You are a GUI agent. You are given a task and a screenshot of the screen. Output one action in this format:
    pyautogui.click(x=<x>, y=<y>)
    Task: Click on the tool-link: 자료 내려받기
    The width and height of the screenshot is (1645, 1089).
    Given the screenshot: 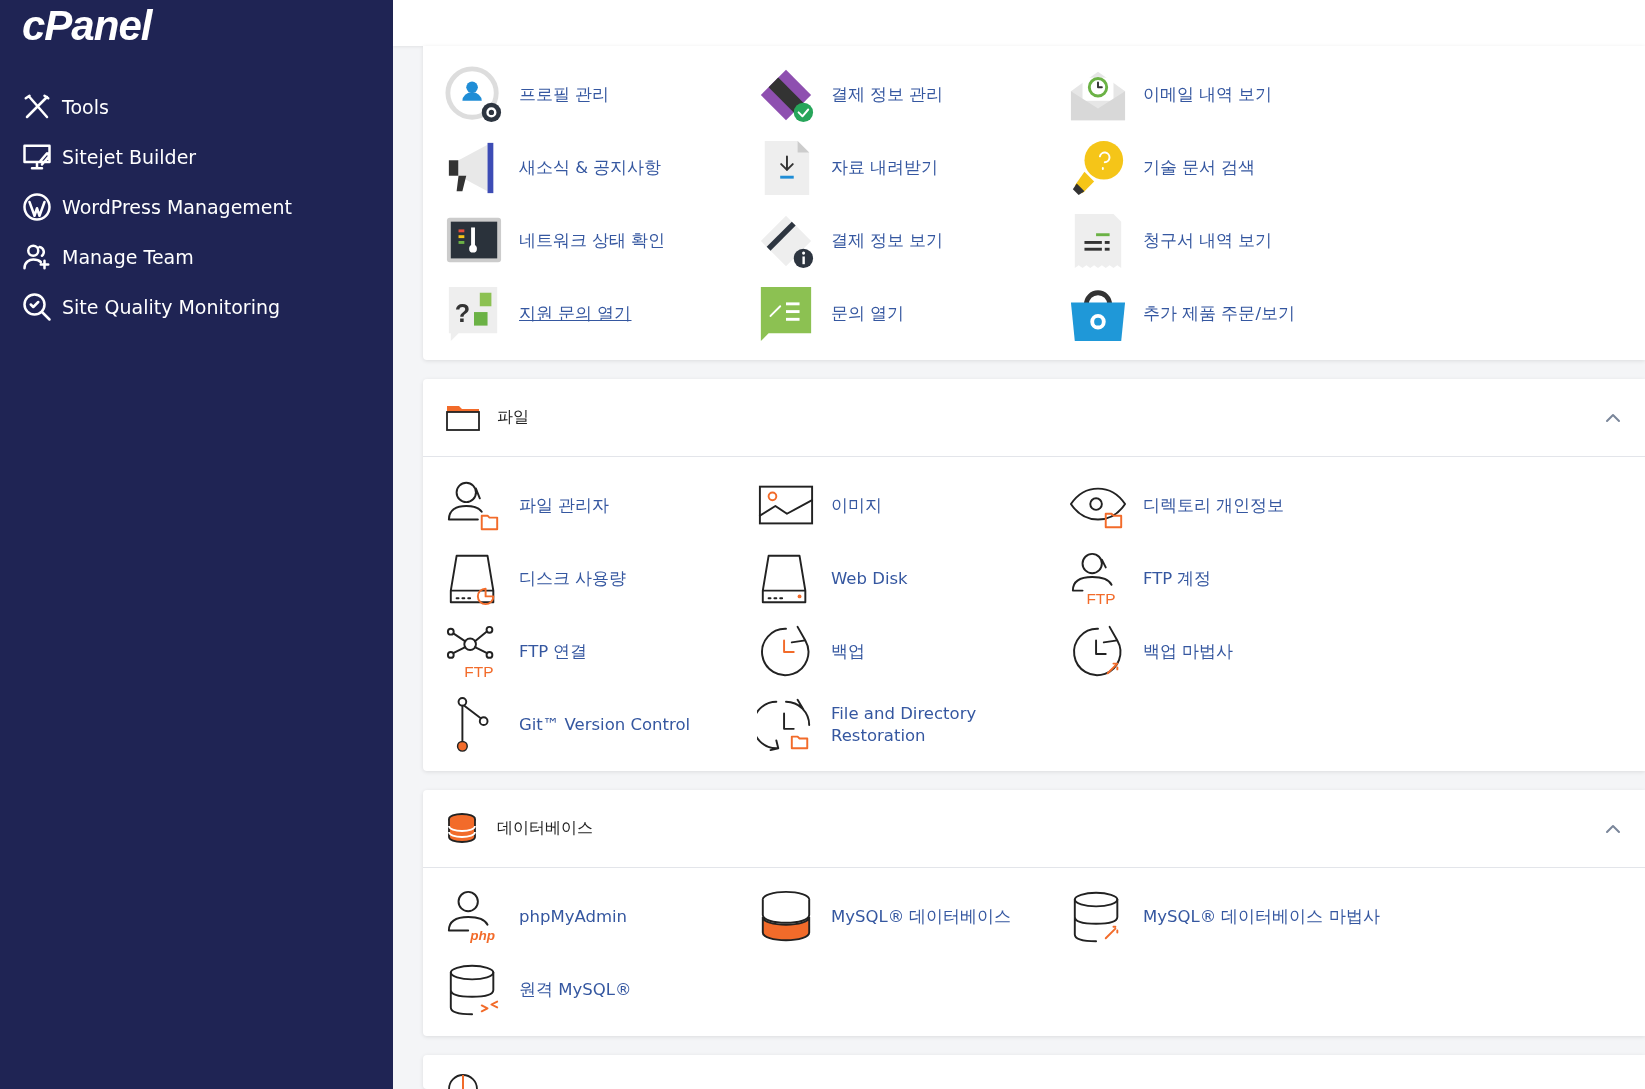 What is the action you would take?
    pyautogui.click(x=913, y=167)
    